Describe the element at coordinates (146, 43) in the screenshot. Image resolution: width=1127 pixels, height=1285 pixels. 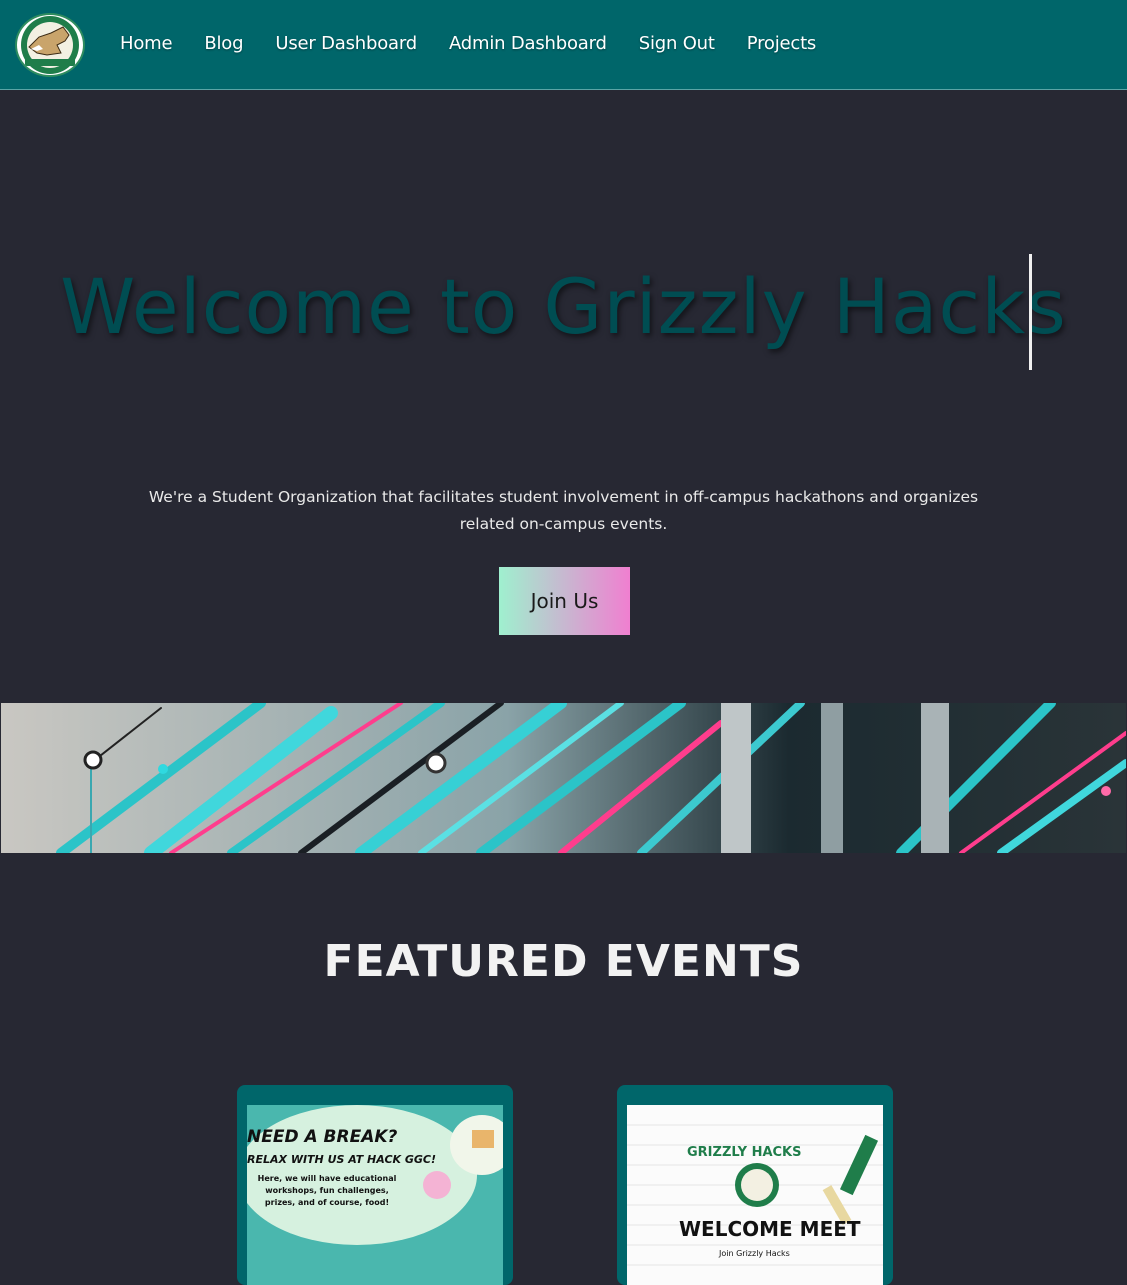
I see `nav-home-link: Home` at that location.